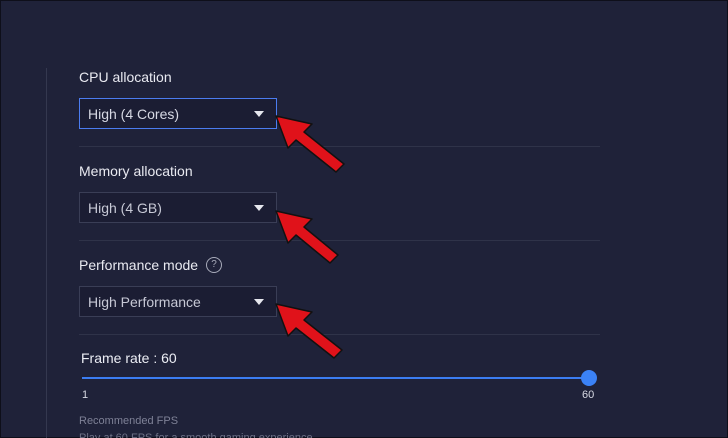 The image size is (728, 438). I want to click on cpu-allocation-section: CPU allocation, so click(125, 77).